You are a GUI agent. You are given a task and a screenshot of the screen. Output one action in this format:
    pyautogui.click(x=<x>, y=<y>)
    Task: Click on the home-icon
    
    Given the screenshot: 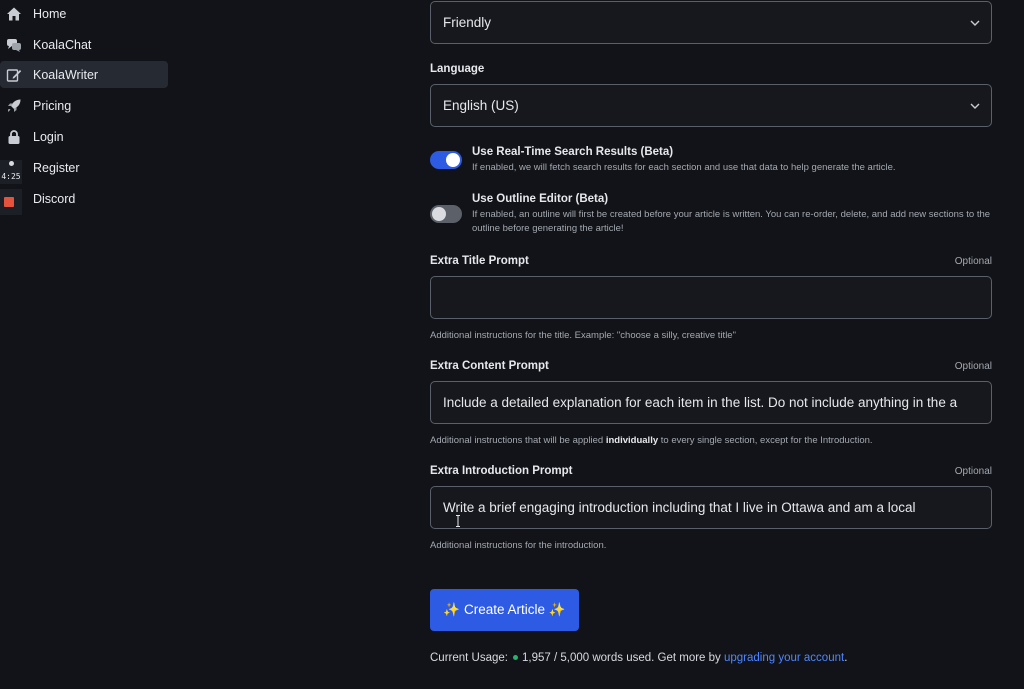 What is the action you would take?
    pyautogui.click(x=14, y=14)
    